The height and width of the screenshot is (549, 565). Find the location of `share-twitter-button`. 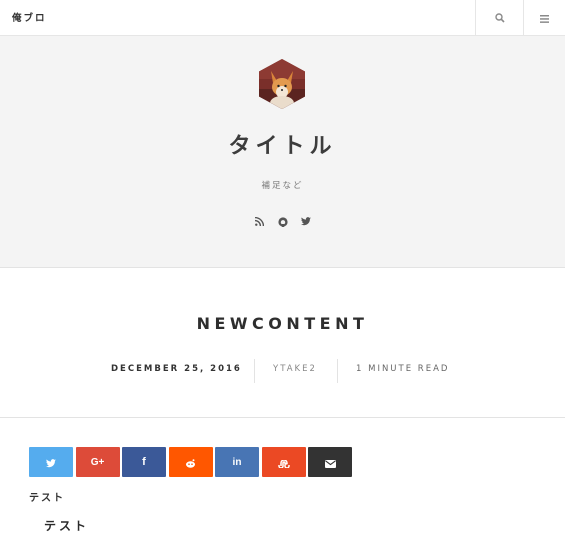

share-twitter-button is located at coordinates (51, 462).